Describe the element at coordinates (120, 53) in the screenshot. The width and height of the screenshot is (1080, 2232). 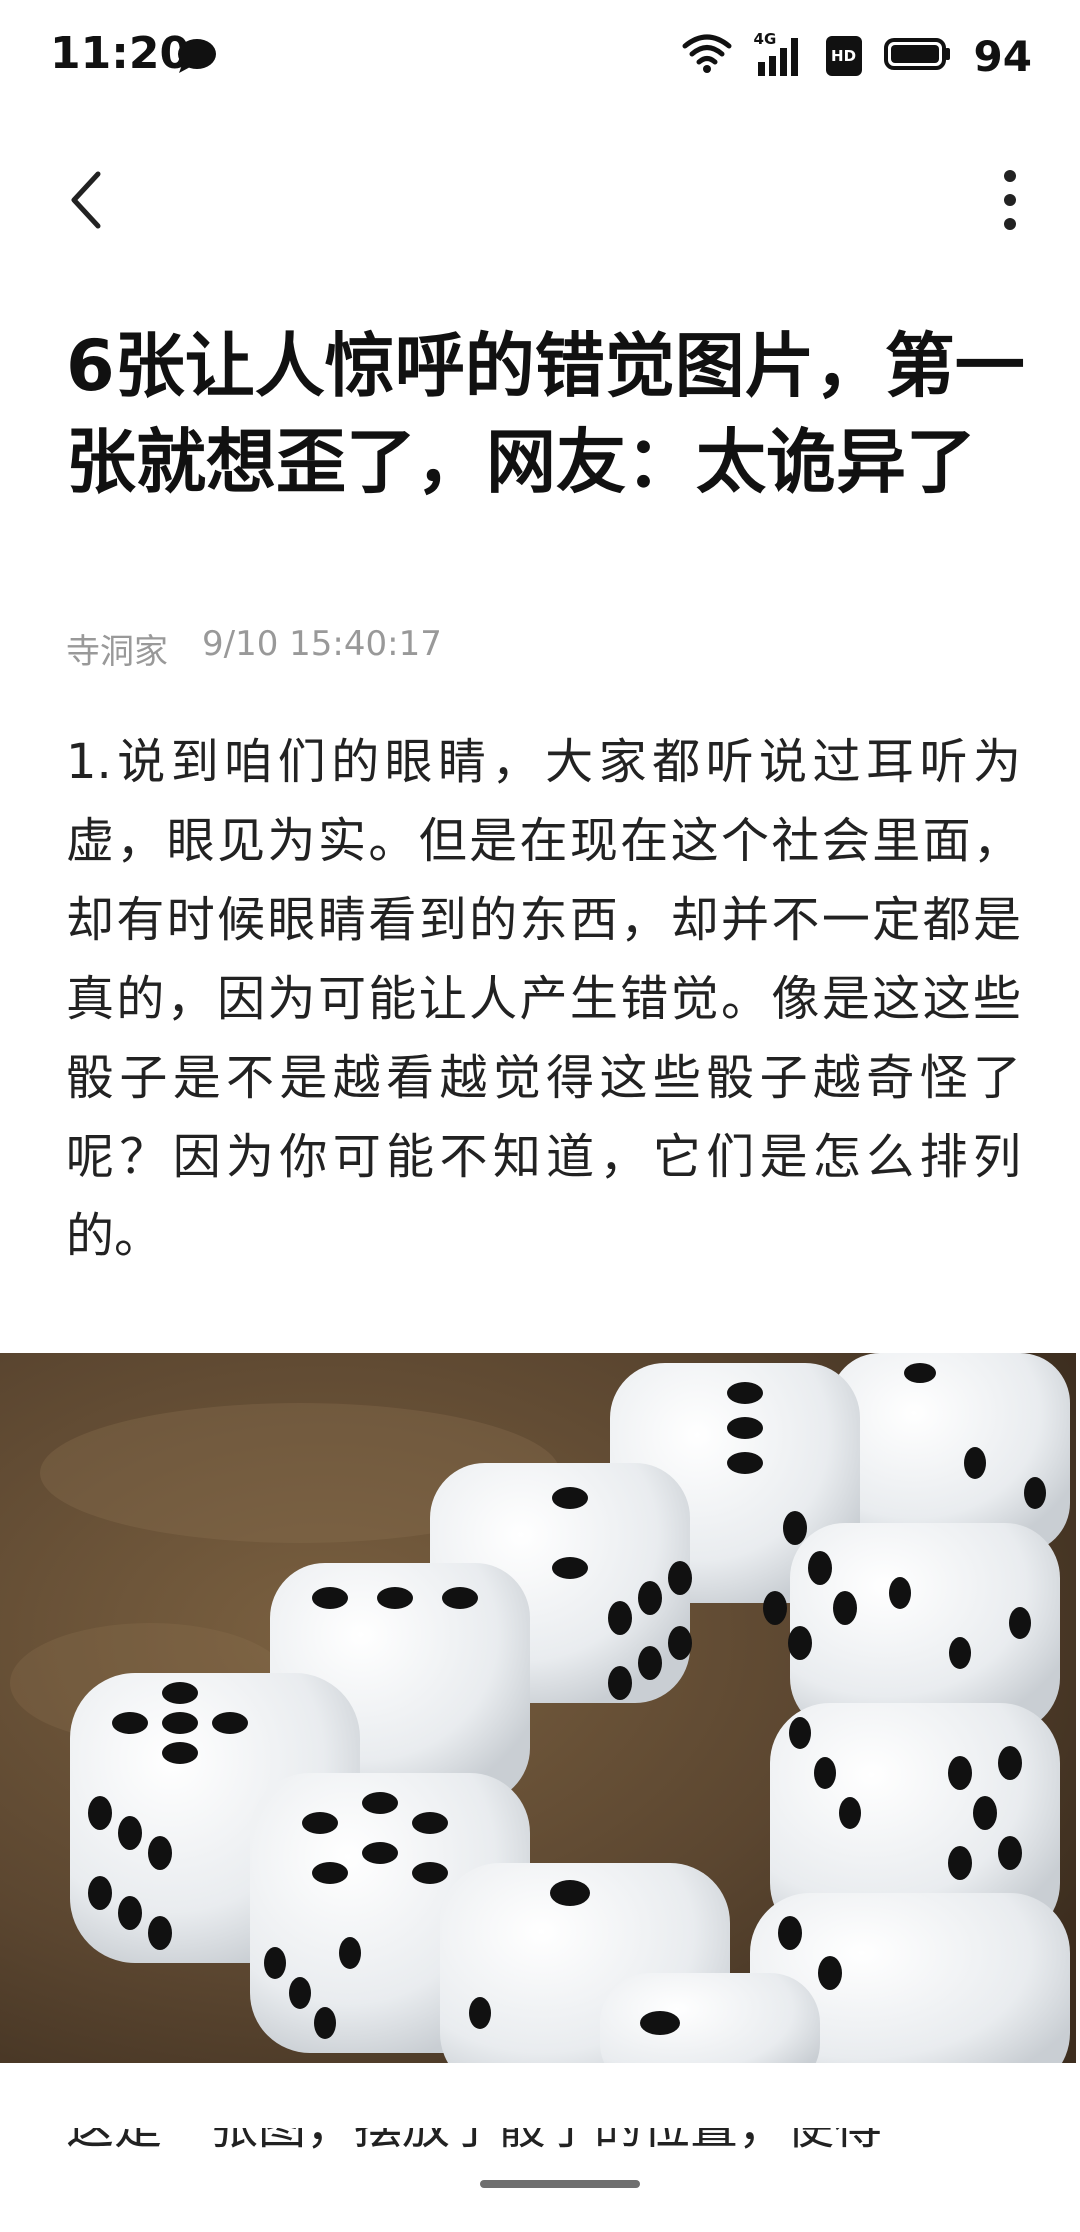
I see `status-time: 11:20` at that location.